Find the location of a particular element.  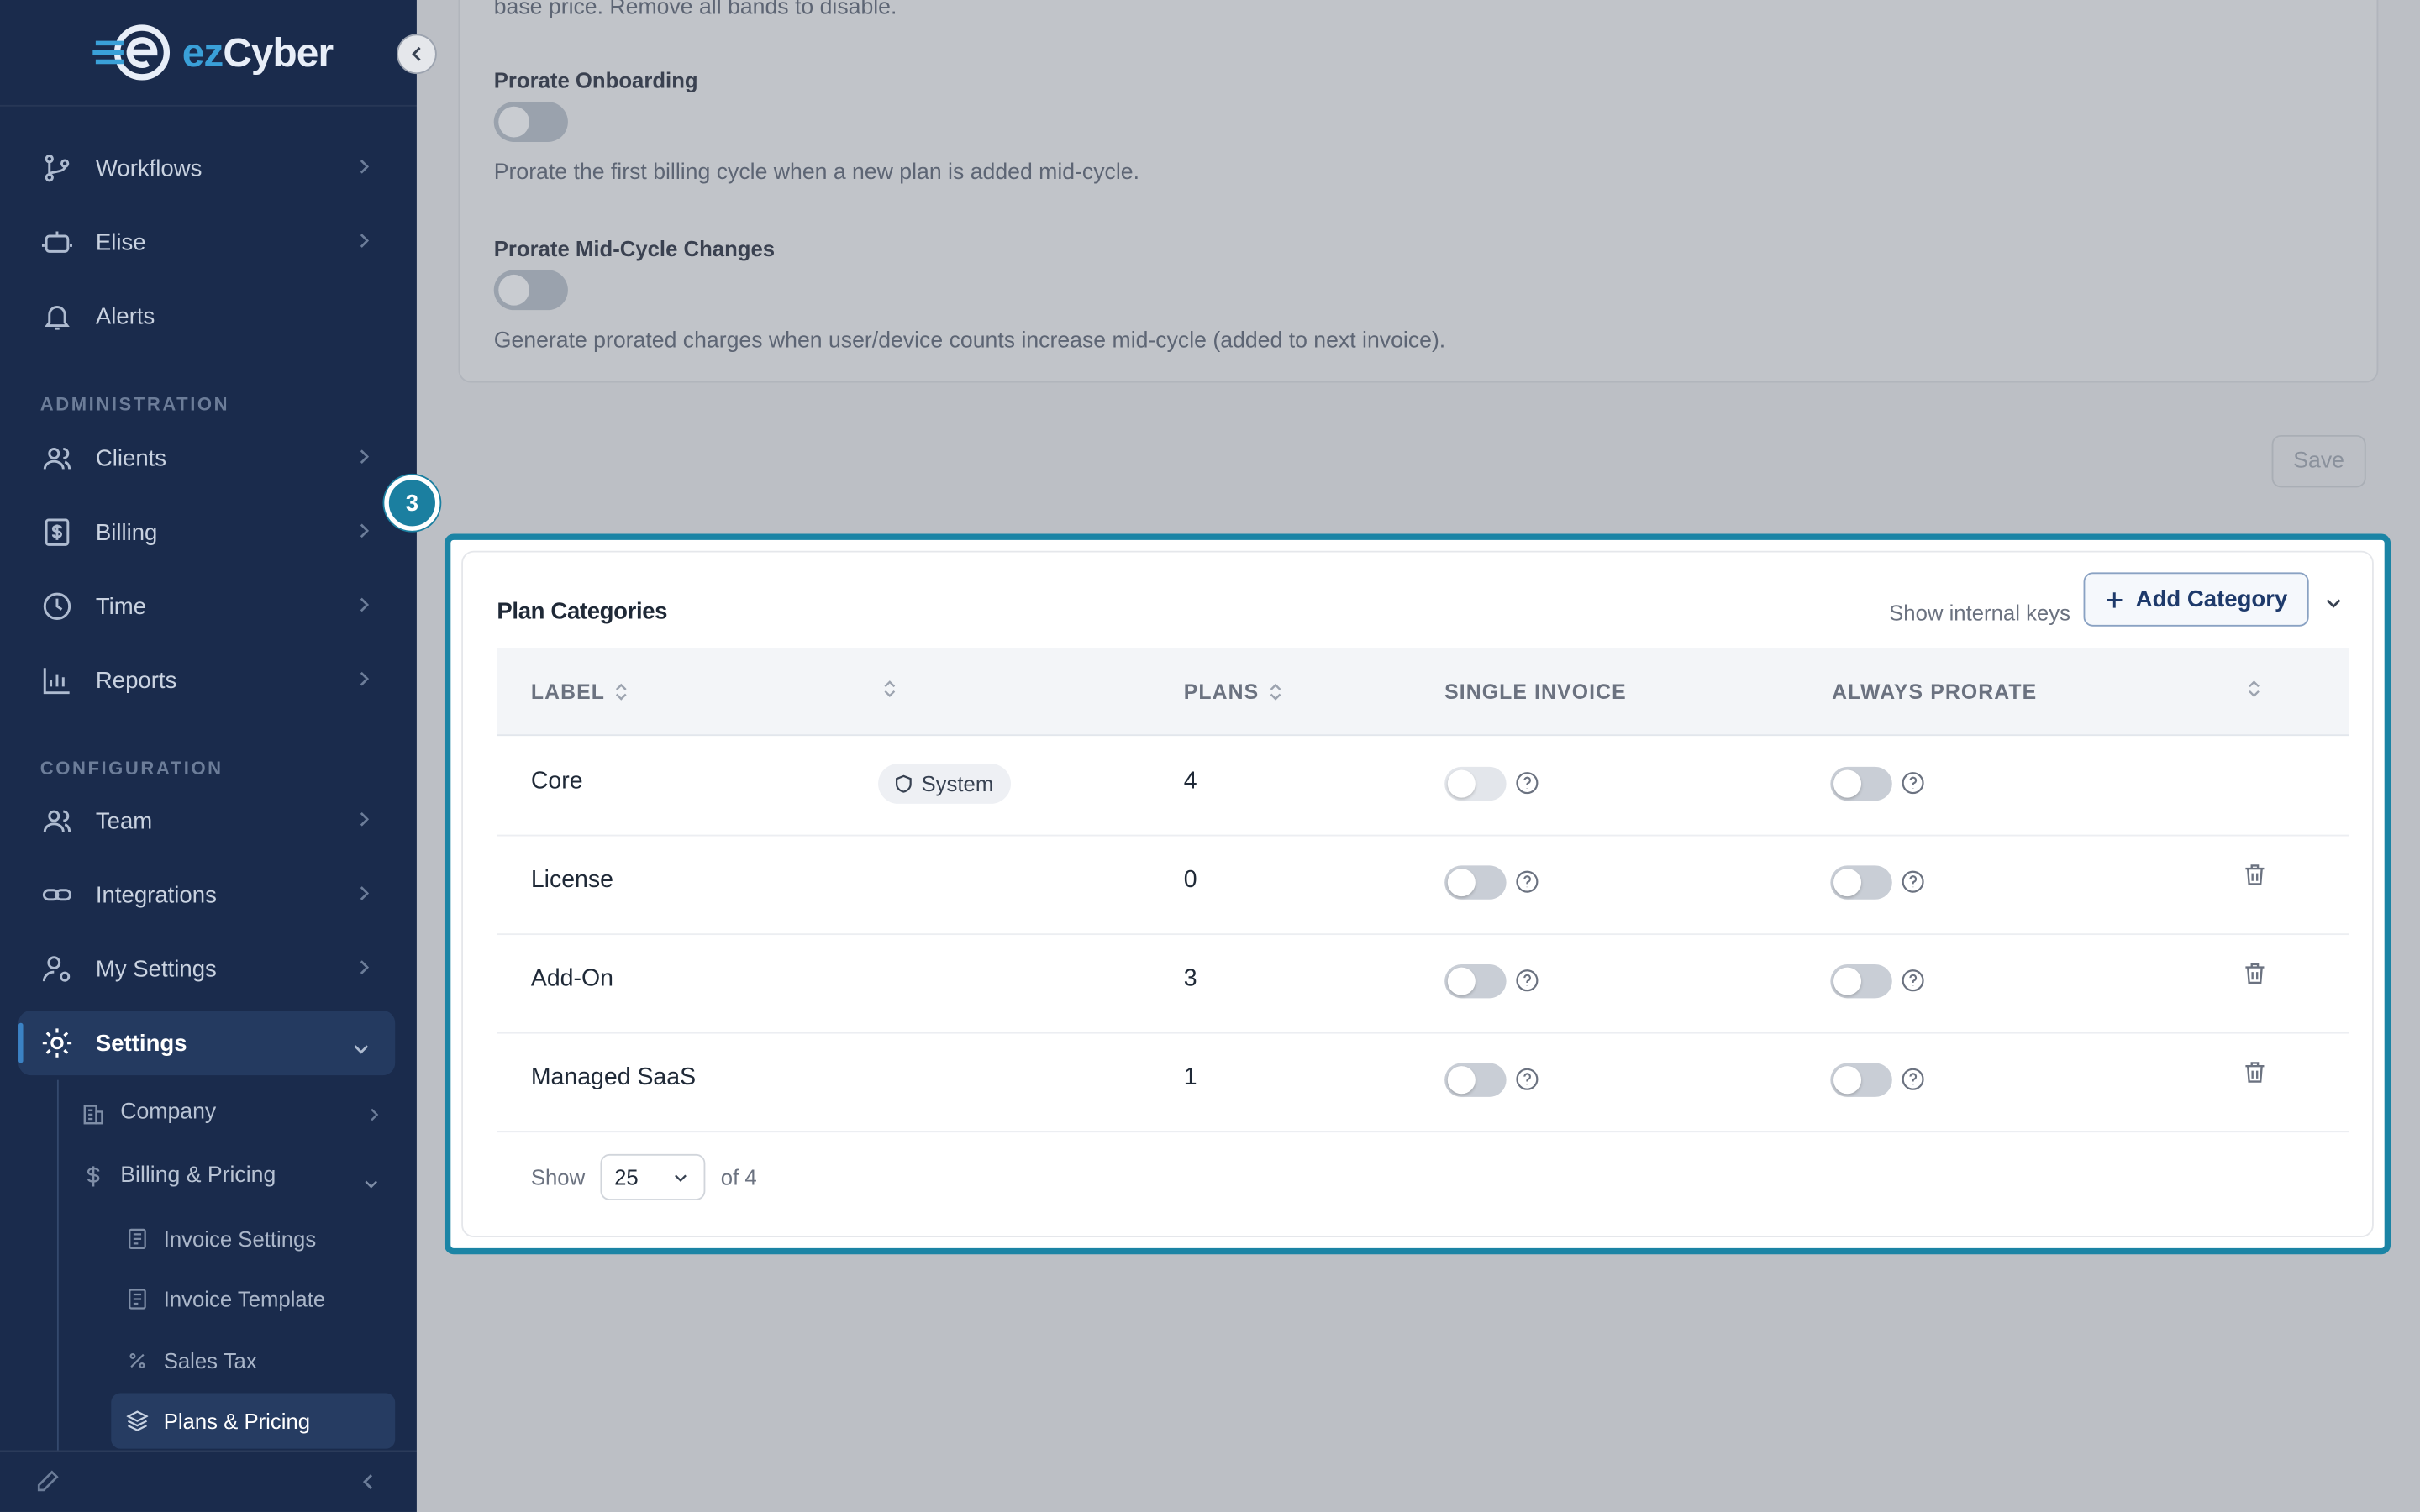

page-size-value: 25 is located at coordinates (627, 1177).